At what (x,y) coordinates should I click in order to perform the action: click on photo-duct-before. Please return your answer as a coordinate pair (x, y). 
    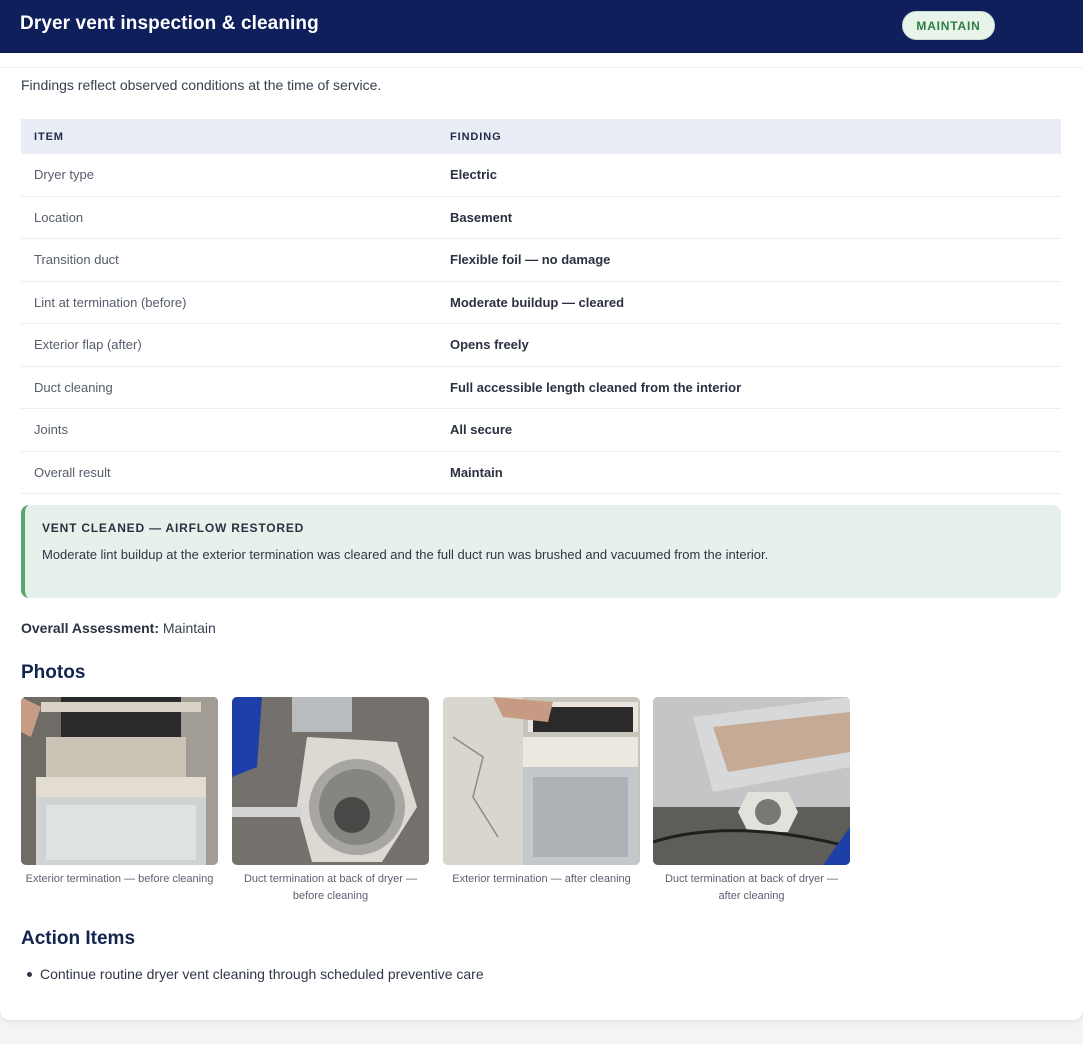
    Looking at the image, I should click on (330, 781).